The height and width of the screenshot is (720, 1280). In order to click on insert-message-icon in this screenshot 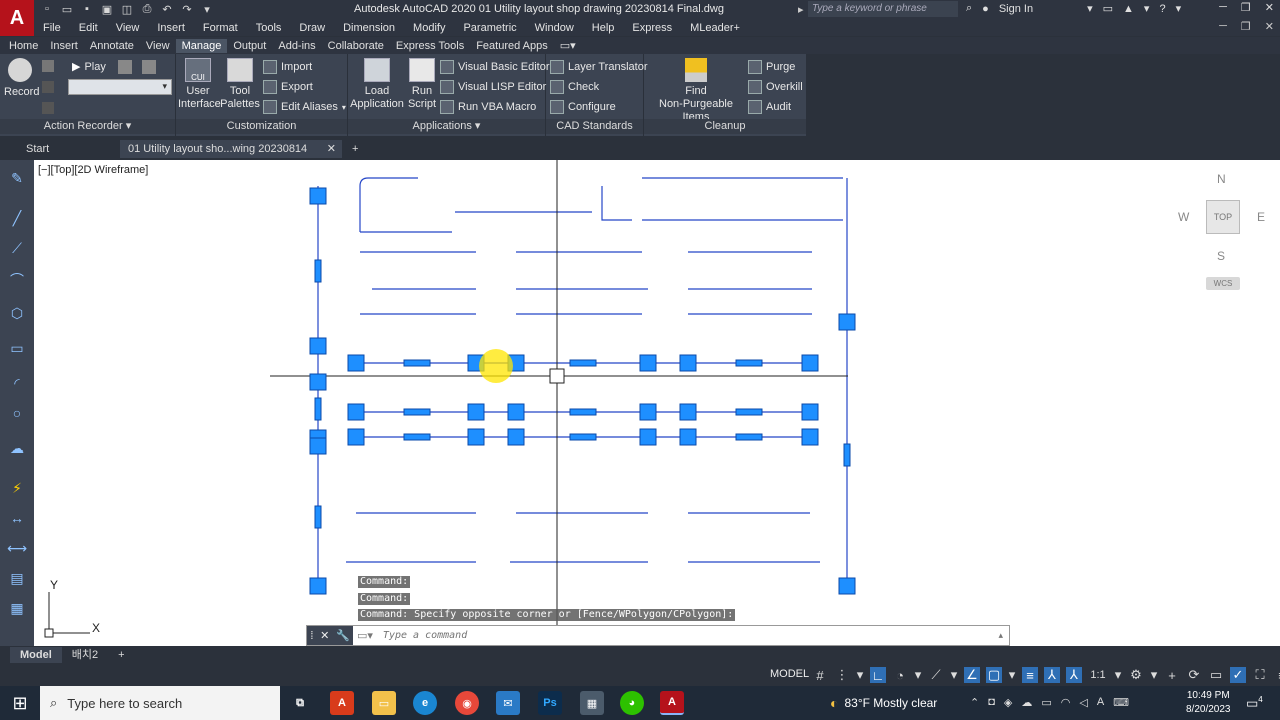, I will do `click(125, 67)`.